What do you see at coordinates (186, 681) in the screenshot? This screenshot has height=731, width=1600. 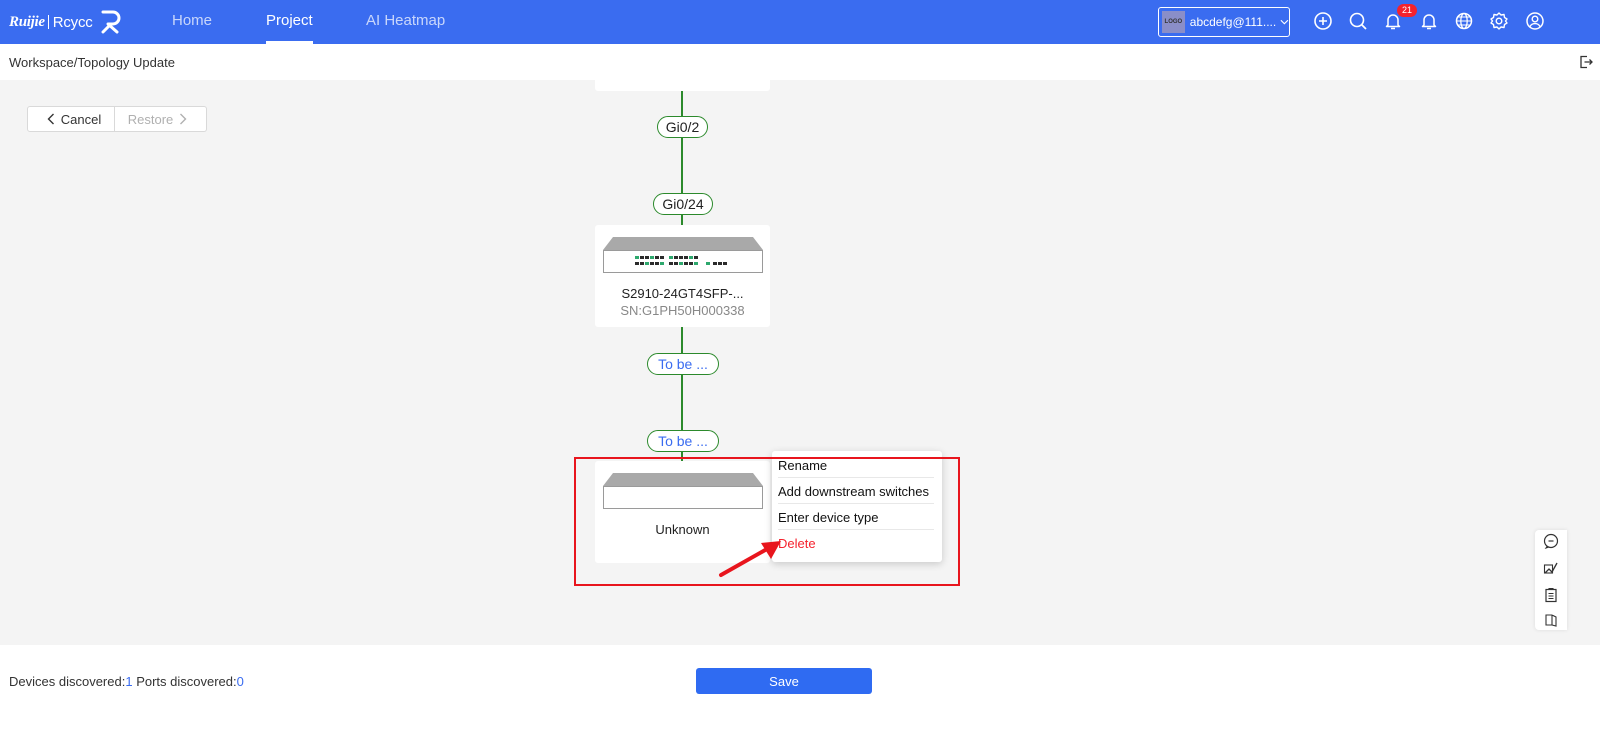 I see `ports-discovered-label: Ports discovered:` at bounding box center [186, 681].